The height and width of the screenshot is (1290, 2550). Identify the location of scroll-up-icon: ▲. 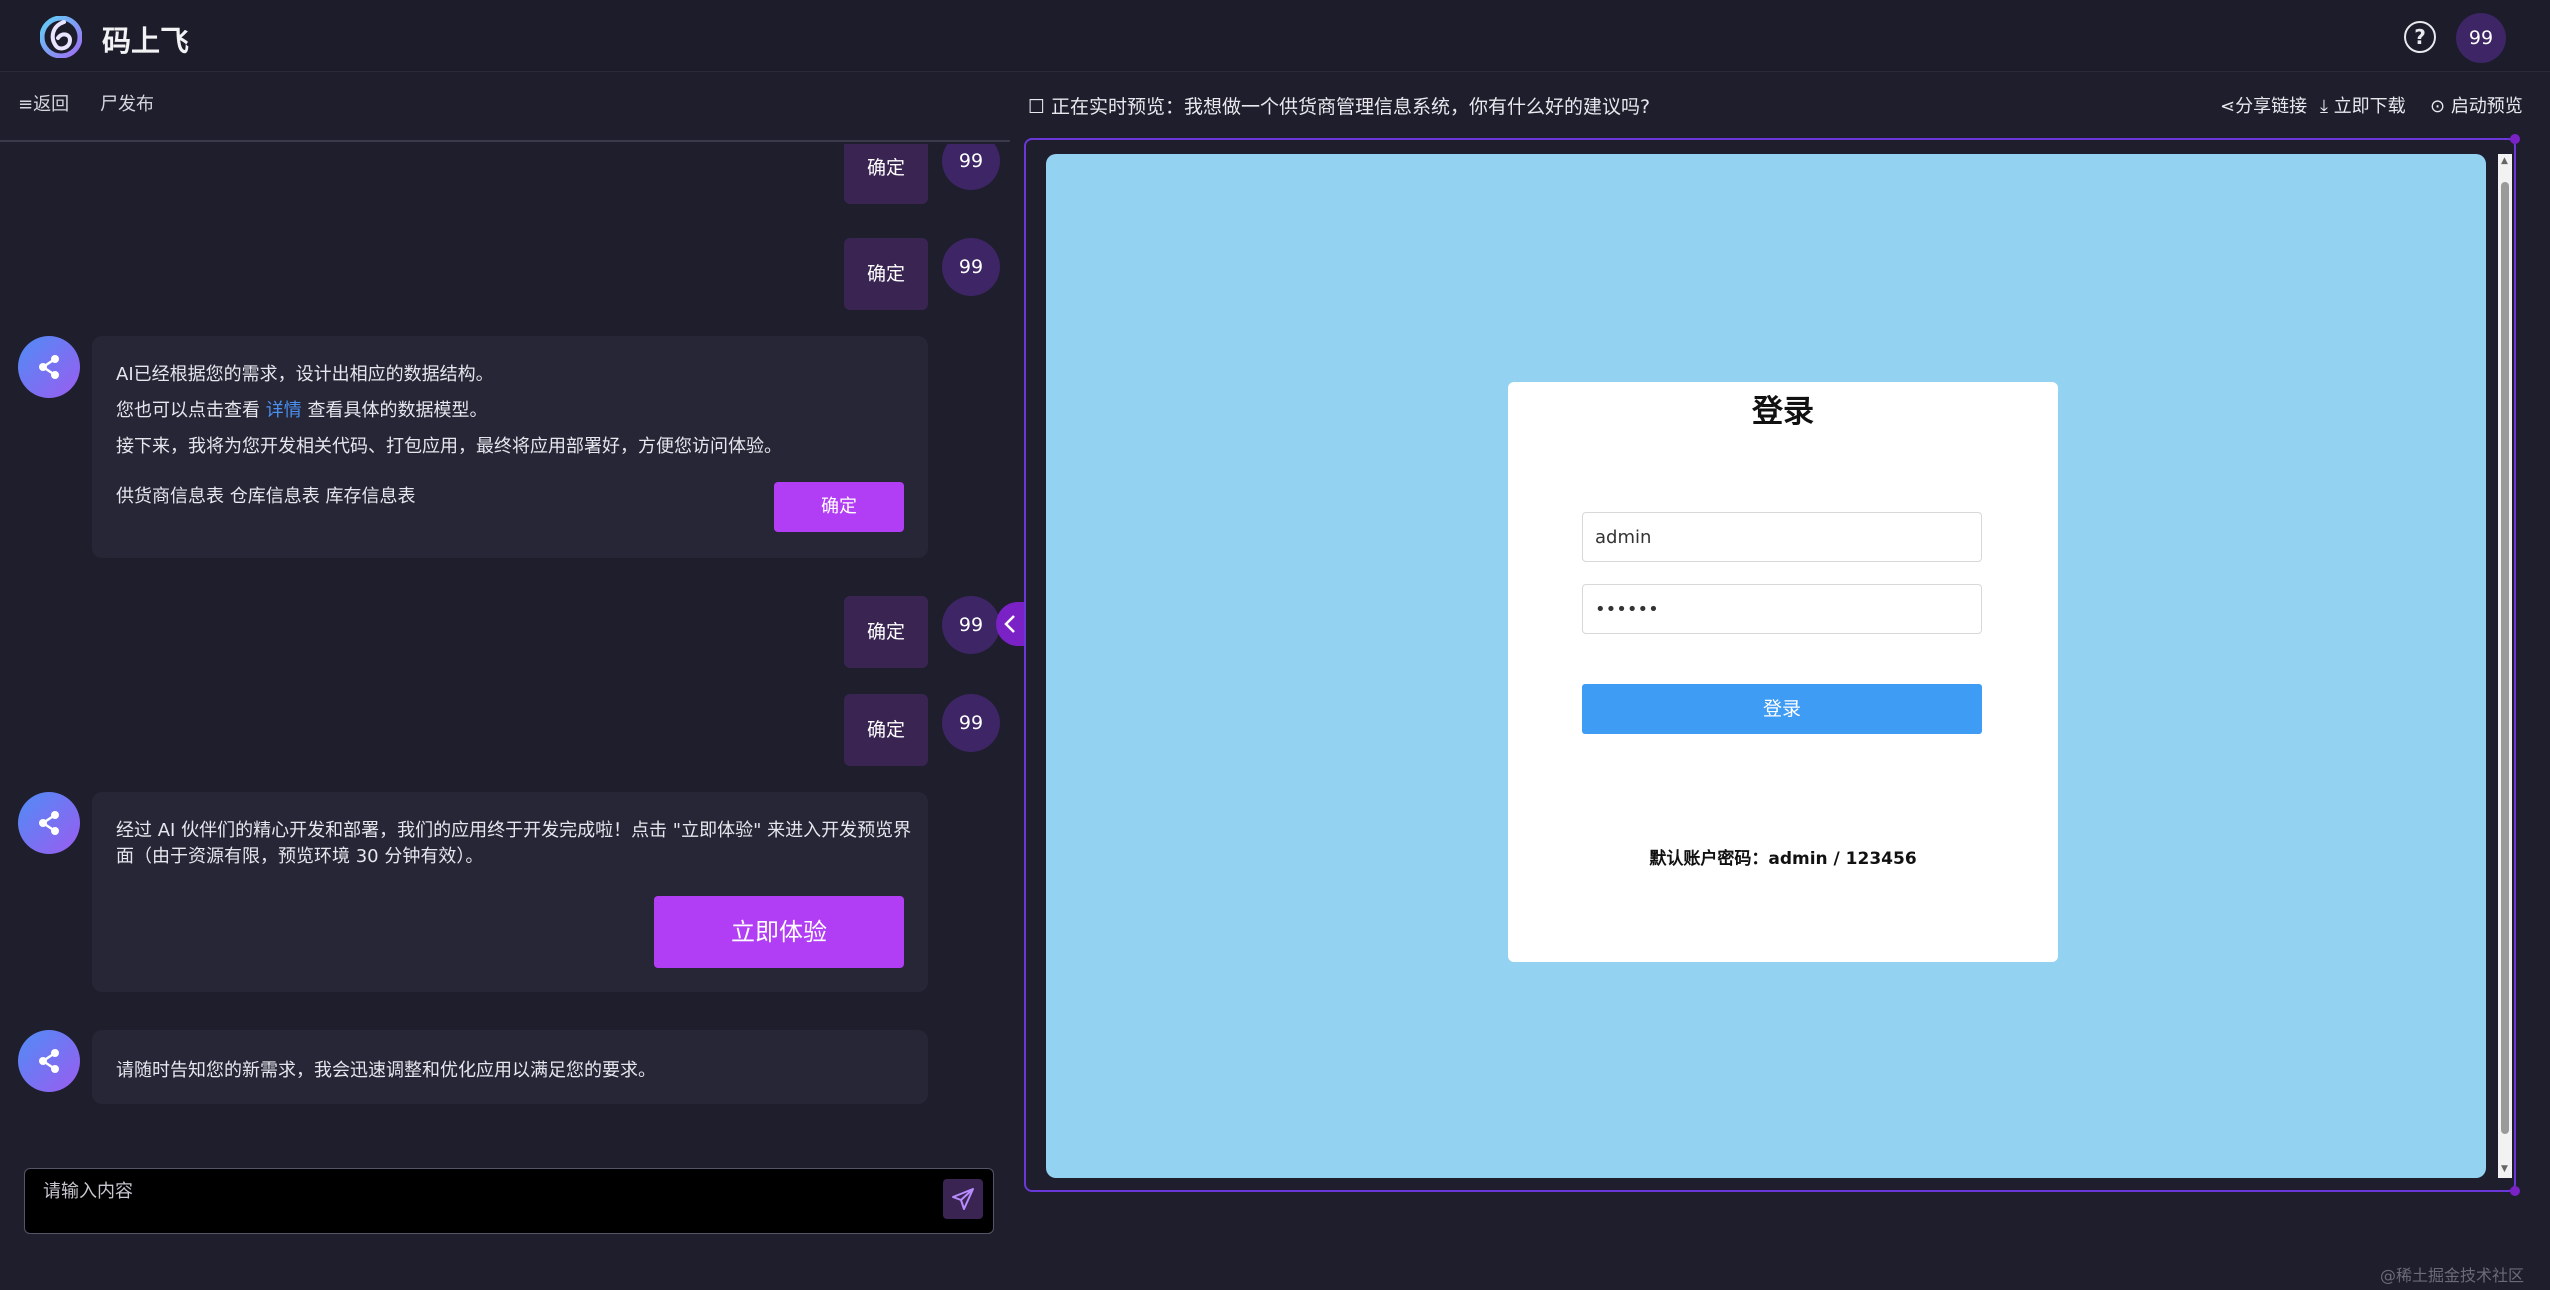
(2504, 161).